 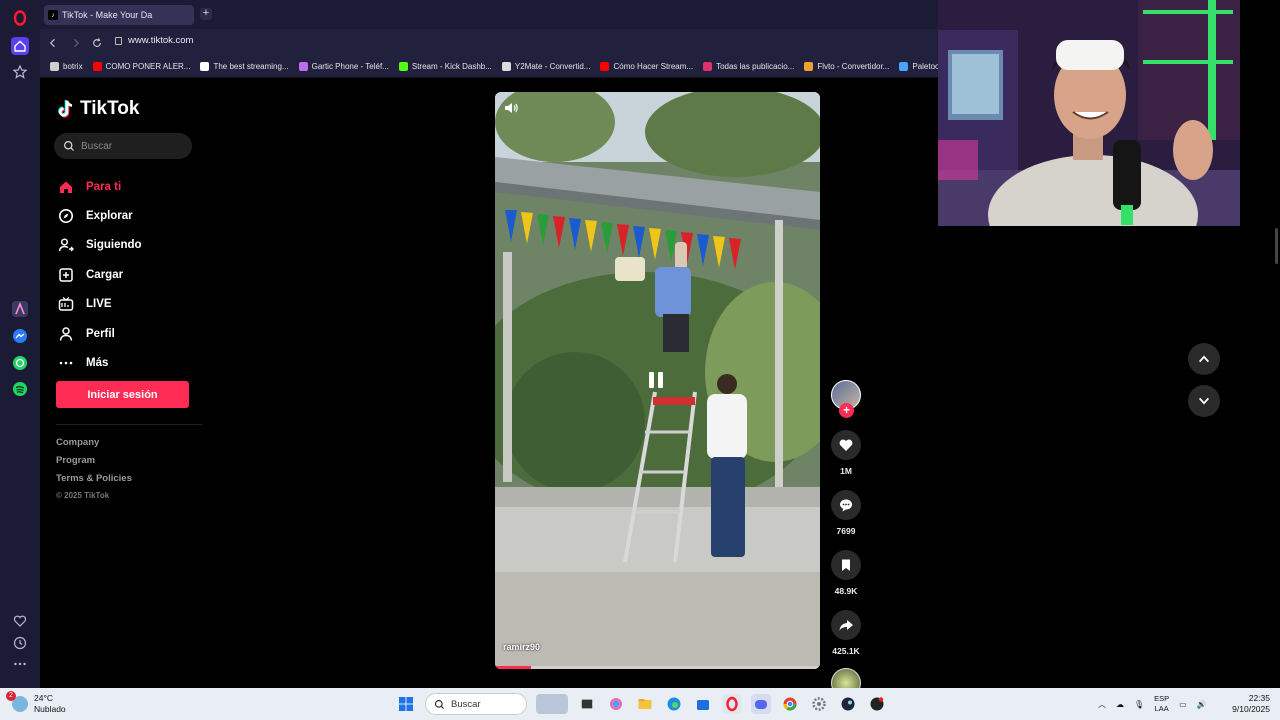 What do you see at coordinates (73, 66) in the screenshot?
I see `bookmark-label: botrix` at bounding box center [73, 66].